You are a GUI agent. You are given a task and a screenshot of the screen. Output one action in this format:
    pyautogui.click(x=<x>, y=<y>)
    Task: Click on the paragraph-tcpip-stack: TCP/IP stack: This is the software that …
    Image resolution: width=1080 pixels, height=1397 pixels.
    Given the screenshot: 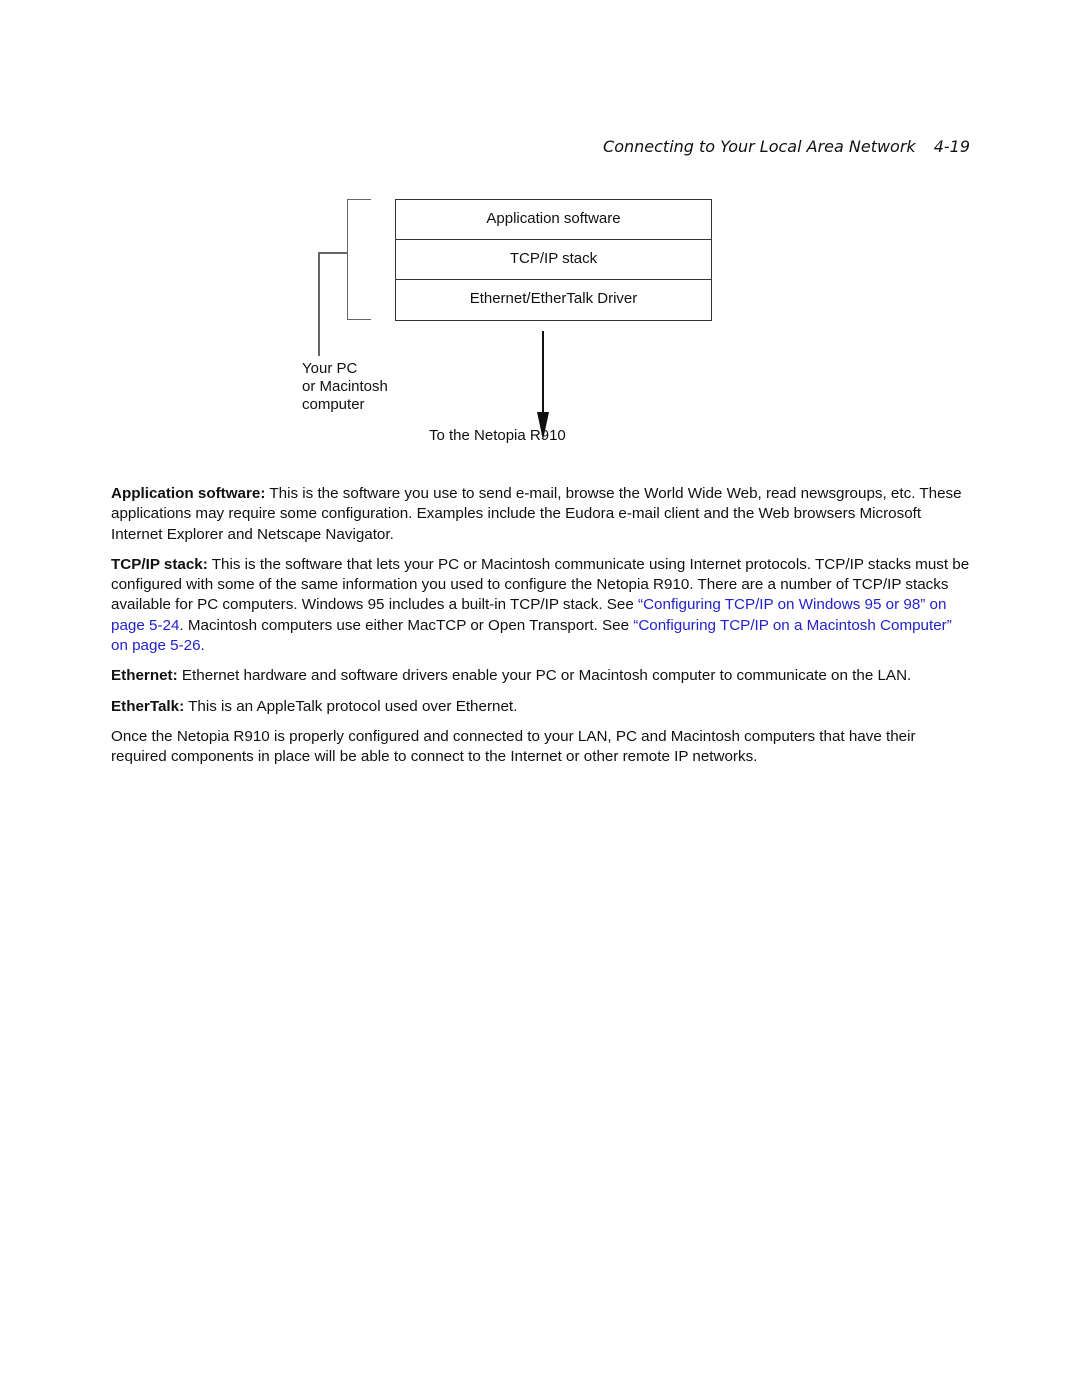 What is the action you would take?
    pyautogui.click(x=541, y=605)
    